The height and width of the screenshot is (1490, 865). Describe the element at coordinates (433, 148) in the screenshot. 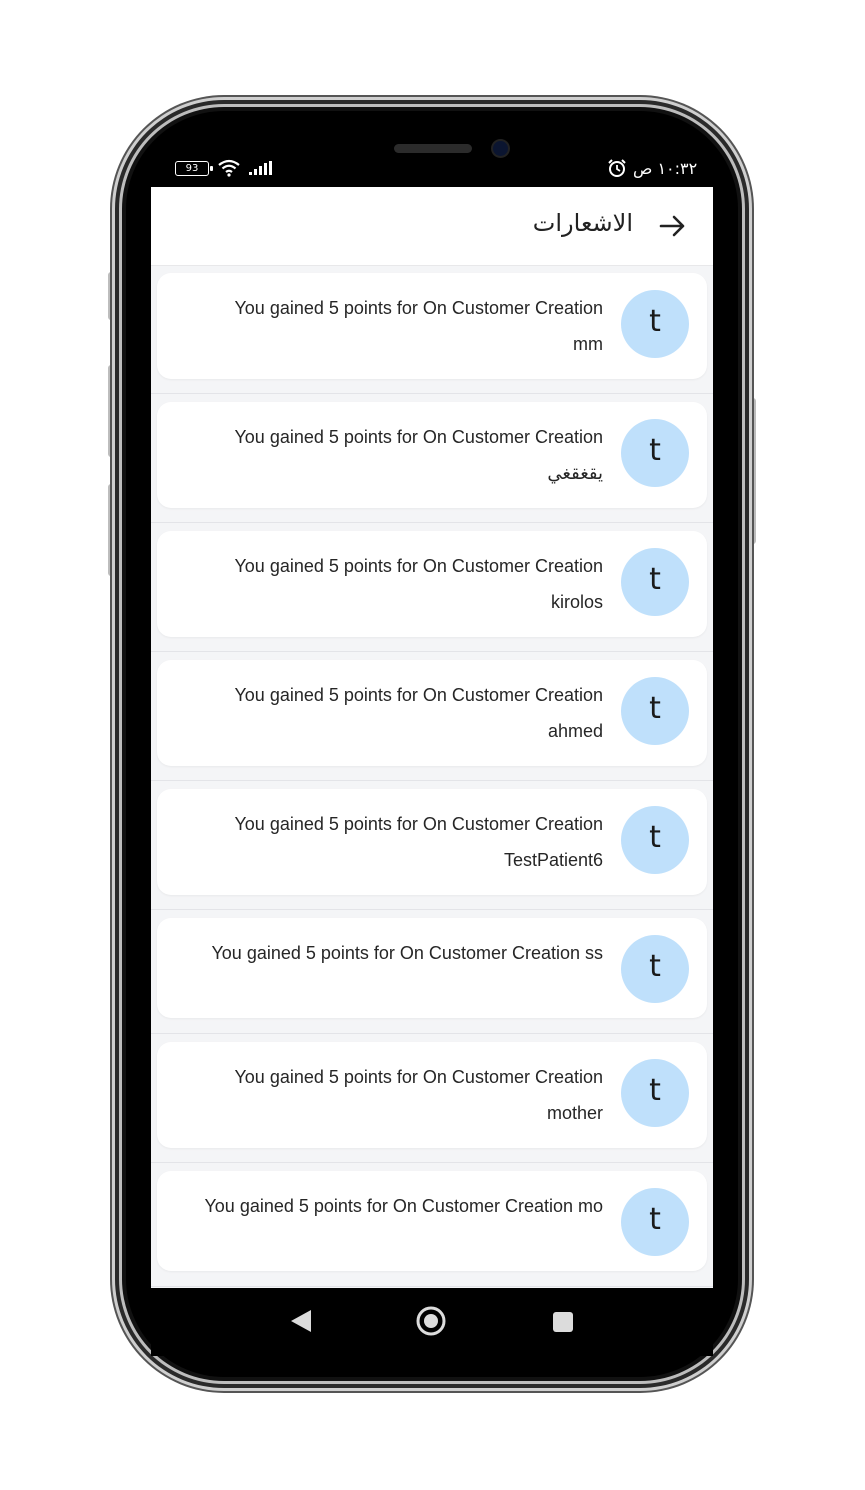

I see `earpiece-speaker` at that location.